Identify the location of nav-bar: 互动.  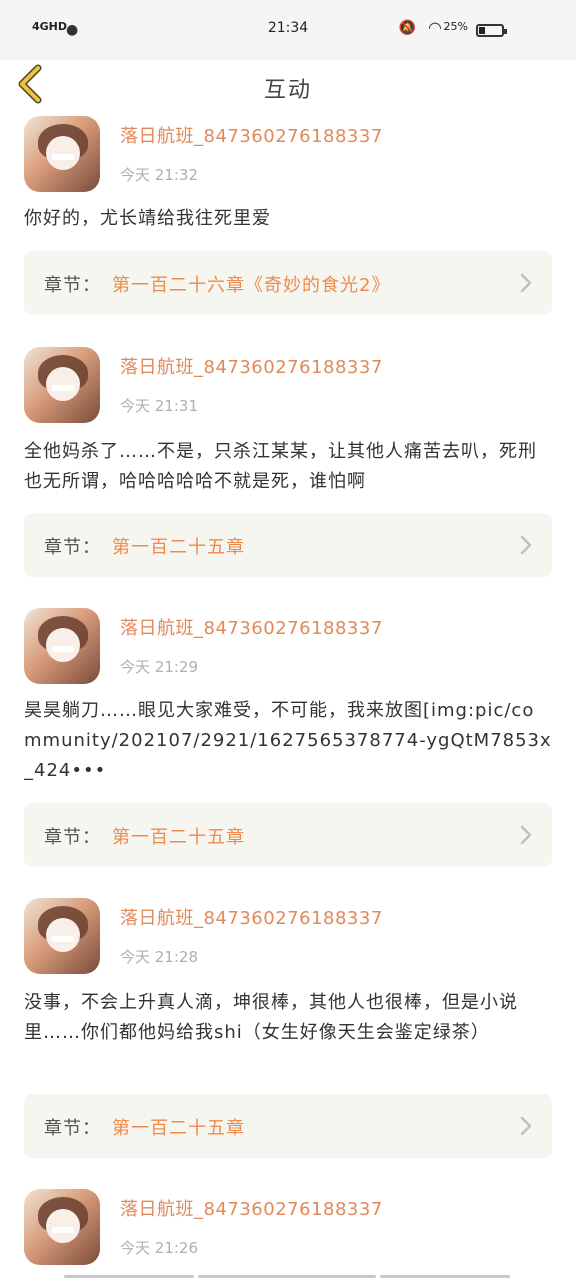
(288, 85).